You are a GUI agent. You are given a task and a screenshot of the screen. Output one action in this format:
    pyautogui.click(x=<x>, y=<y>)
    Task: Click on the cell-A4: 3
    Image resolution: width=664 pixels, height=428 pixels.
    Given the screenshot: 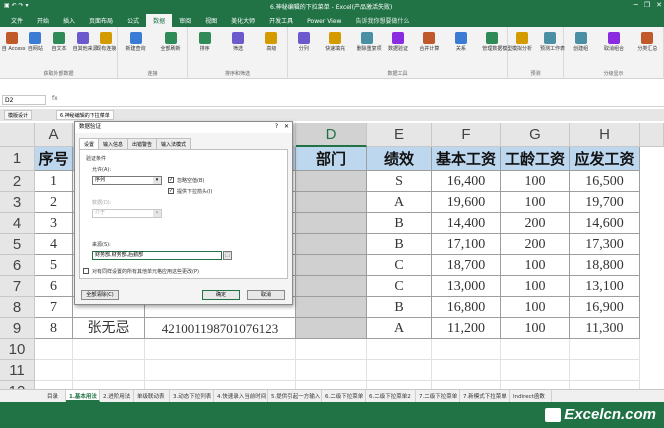 What is the action you would take?
    pyautogui.click(x=54, y=223)
    